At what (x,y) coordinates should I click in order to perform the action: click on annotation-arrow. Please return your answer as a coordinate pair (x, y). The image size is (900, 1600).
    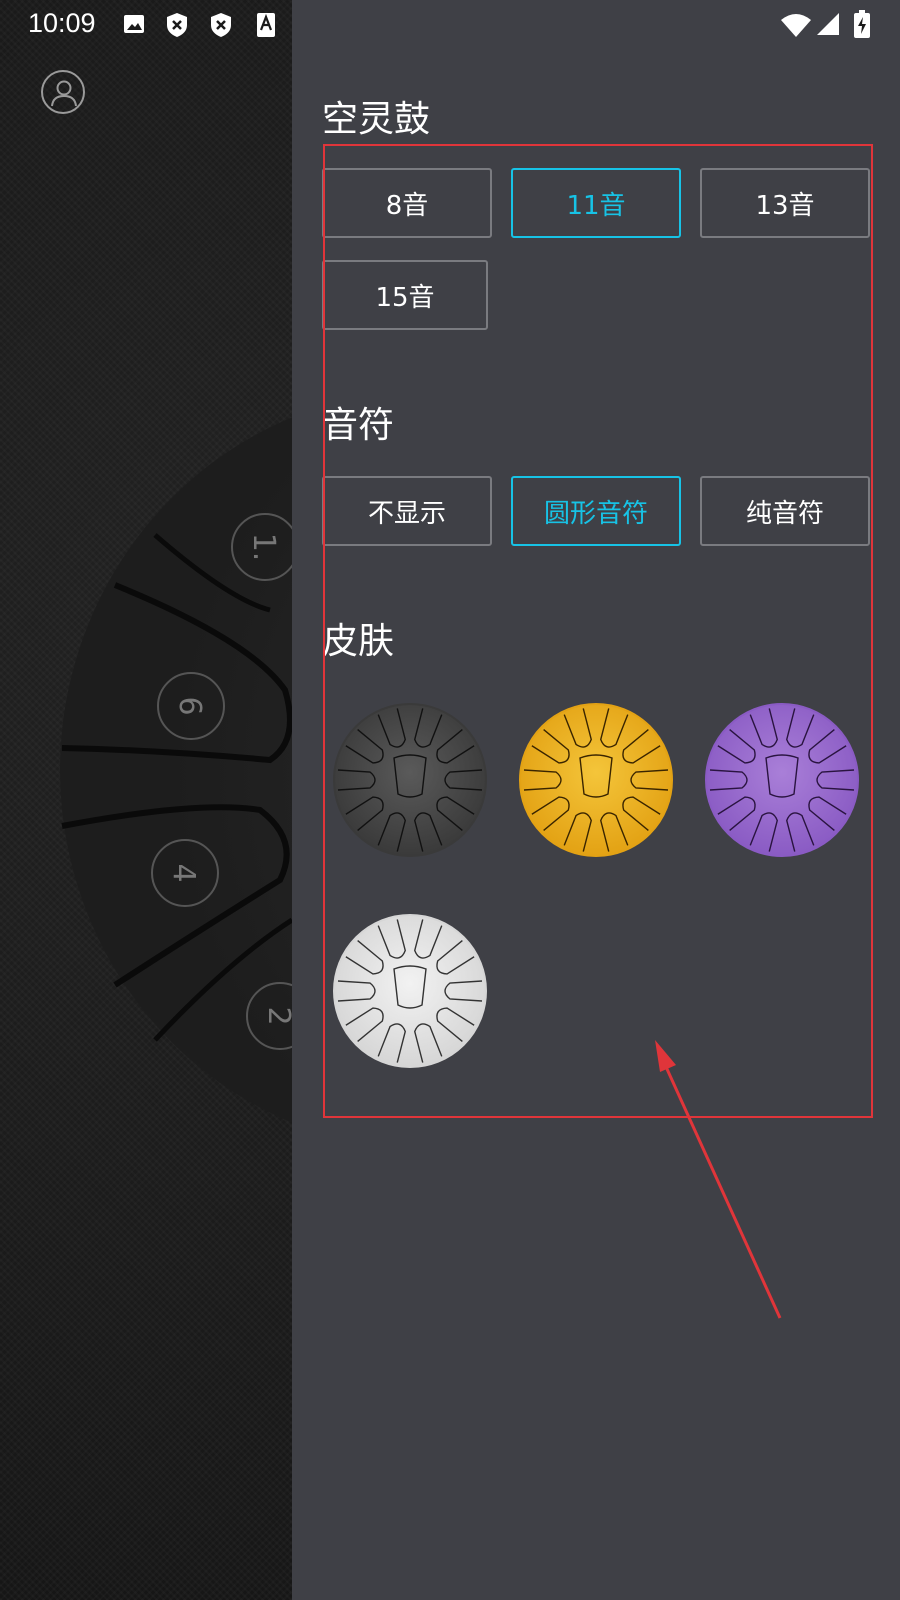
    Looking at the image, I should click on (718, 1179).